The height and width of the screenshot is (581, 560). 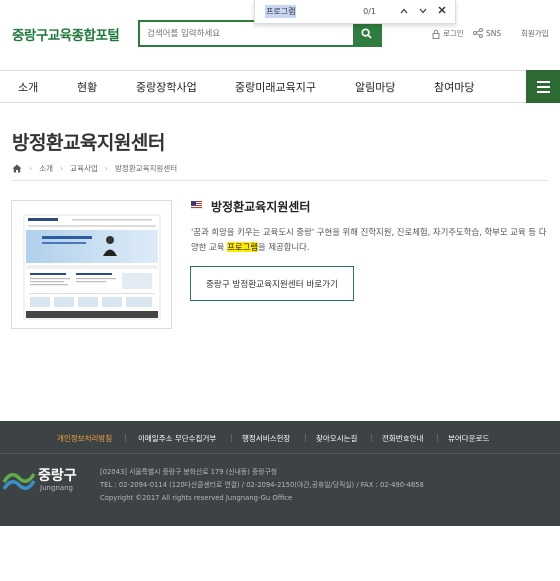 What do you see at coordinates (402, 438) in the screenshot?
I see `footer-link-phonebook: 전화번호안내` at bounding box center [402, 438].